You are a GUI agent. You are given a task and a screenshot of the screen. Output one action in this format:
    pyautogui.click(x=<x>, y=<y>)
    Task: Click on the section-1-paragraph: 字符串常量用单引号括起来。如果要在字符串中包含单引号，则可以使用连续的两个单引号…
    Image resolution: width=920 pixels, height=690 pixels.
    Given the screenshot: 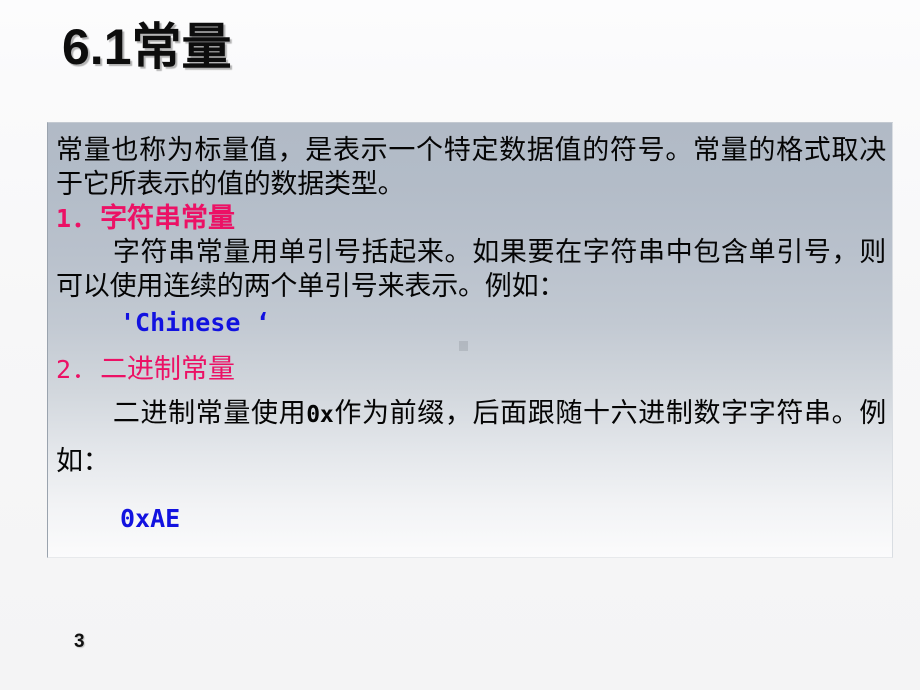 What is the action you would take?
    pyautogui.click(x=471, y=269)
    